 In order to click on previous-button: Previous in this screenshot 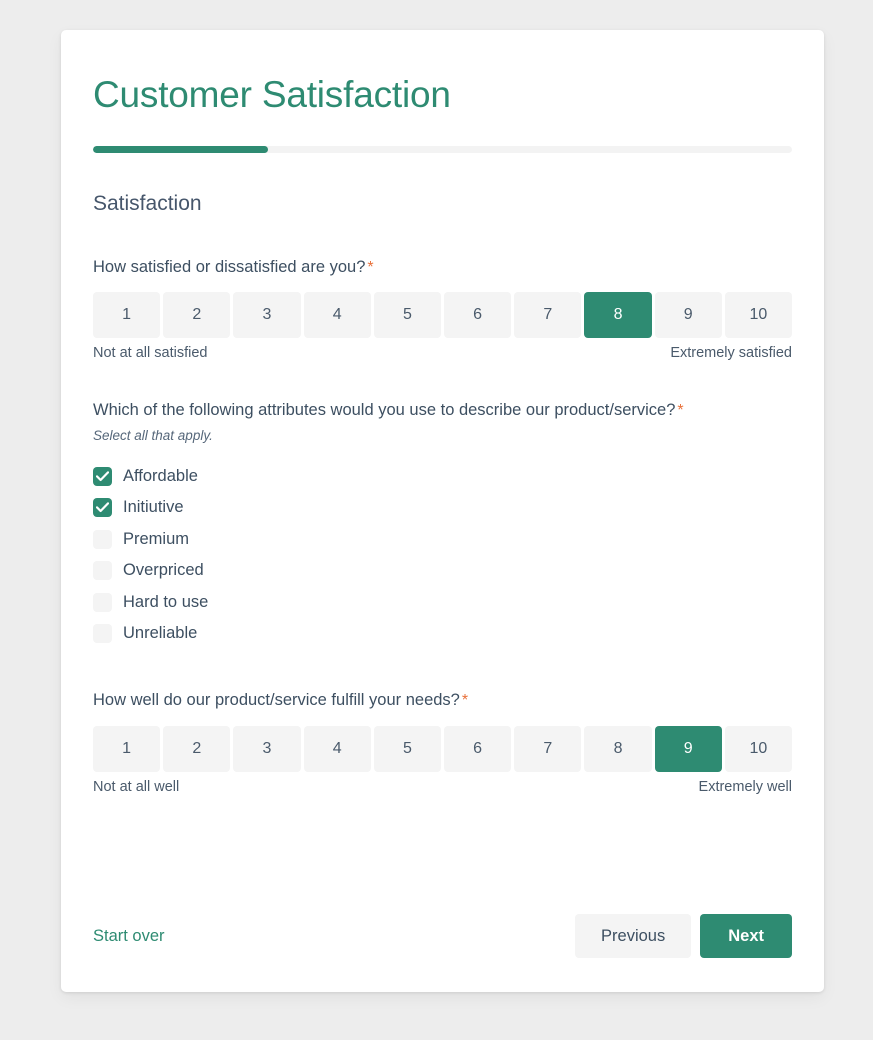, I will do `click(633, 936)`.